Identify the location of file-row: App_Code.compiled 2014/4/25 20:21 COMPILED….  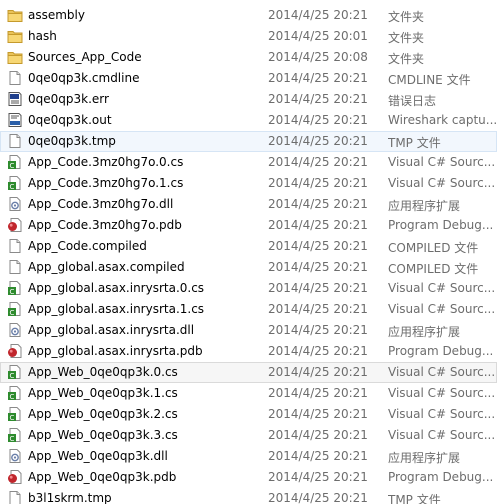
(248, 246).